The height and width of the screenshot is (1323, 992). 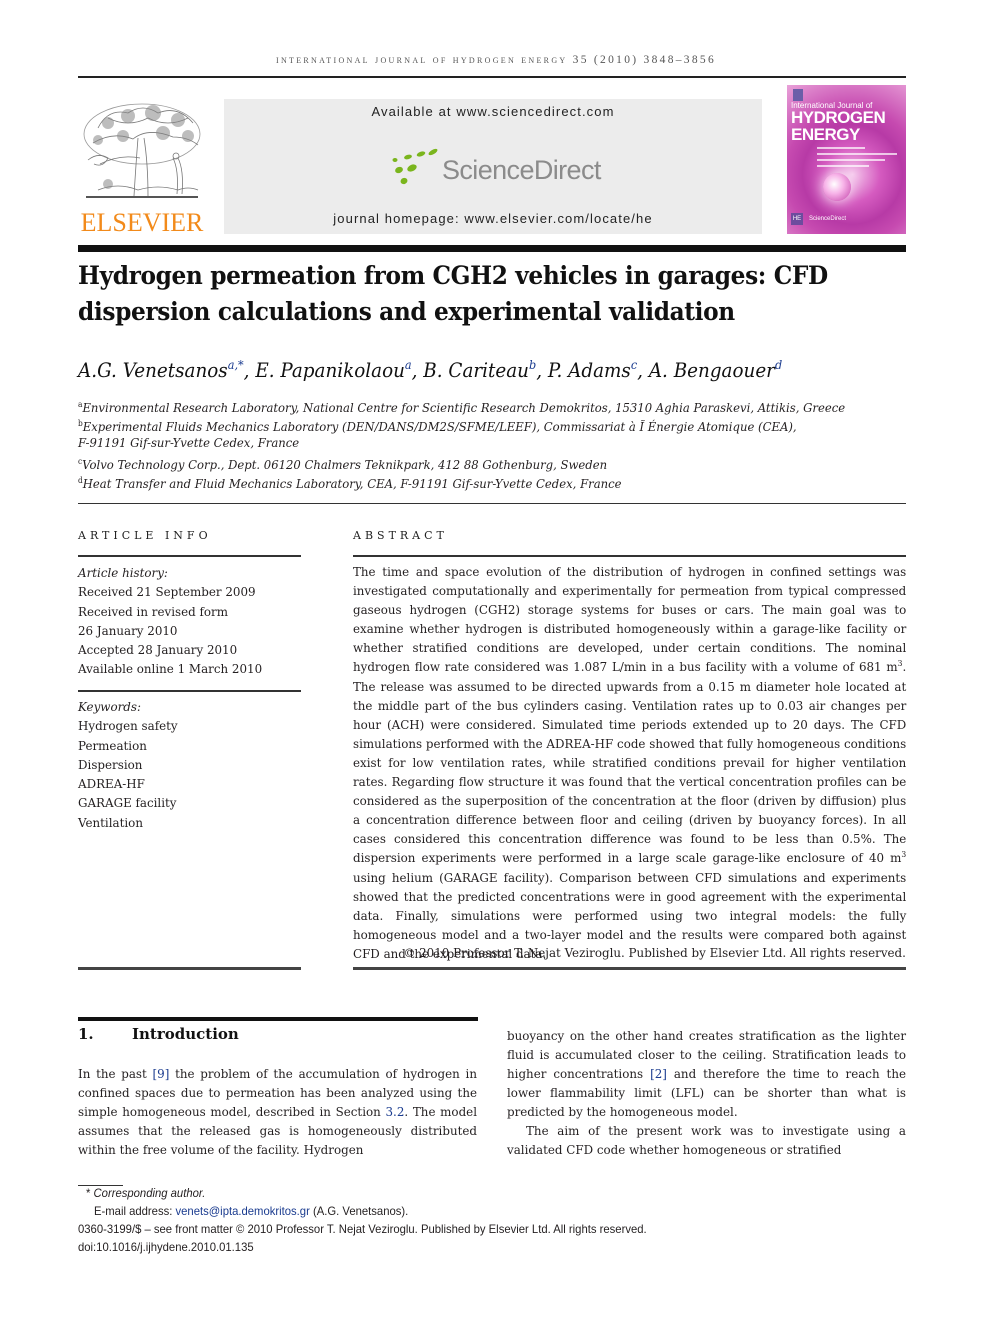 I want to click on affiliations-rule, so click(x=492, y=503).